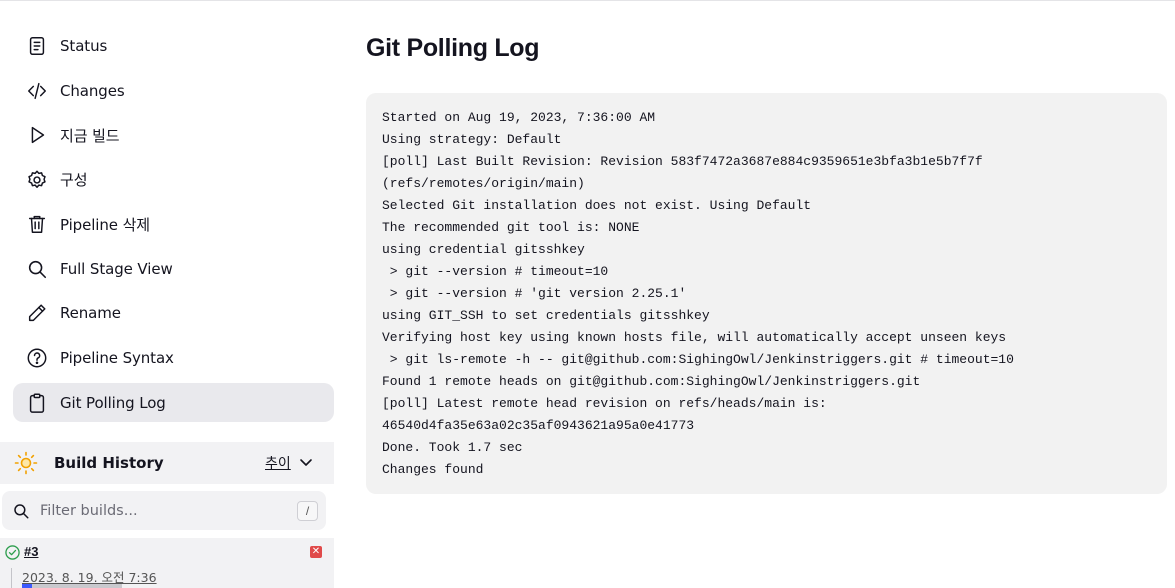  What do you see at coordinates (90, 135) in the screenshot?
I see `sidebar-item-label: 지금 빌드` at bounding box center [90, 135].